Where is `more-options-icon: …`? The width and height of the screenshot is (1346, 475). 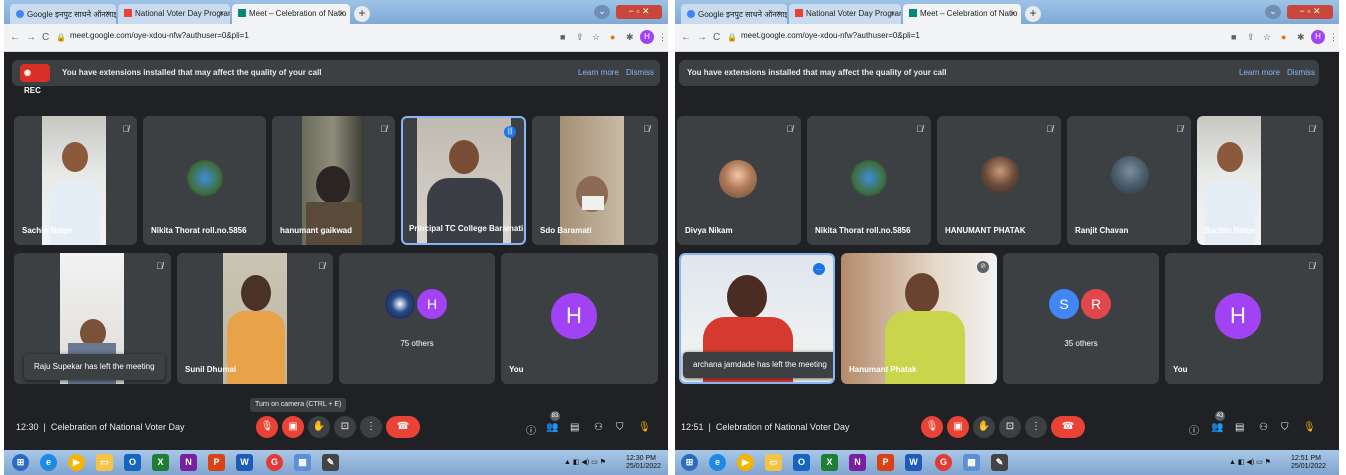 more-options-icon: … is located at coordinates (819, 269).